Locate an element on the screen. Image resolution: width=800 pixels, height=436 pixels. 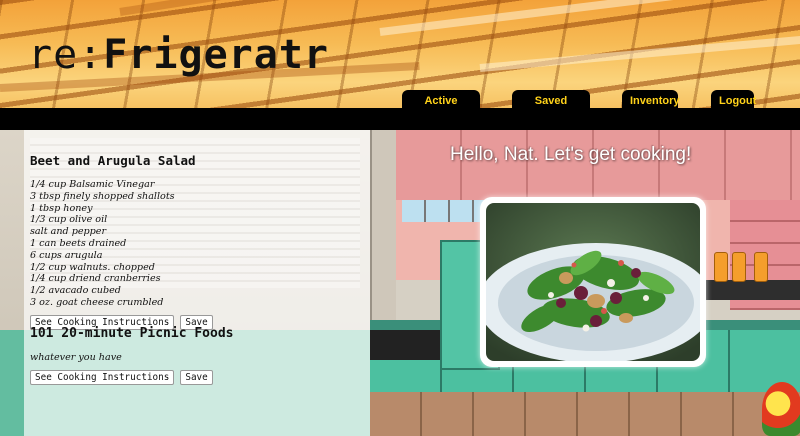
nav-bar is located at coordinates (400, 119).